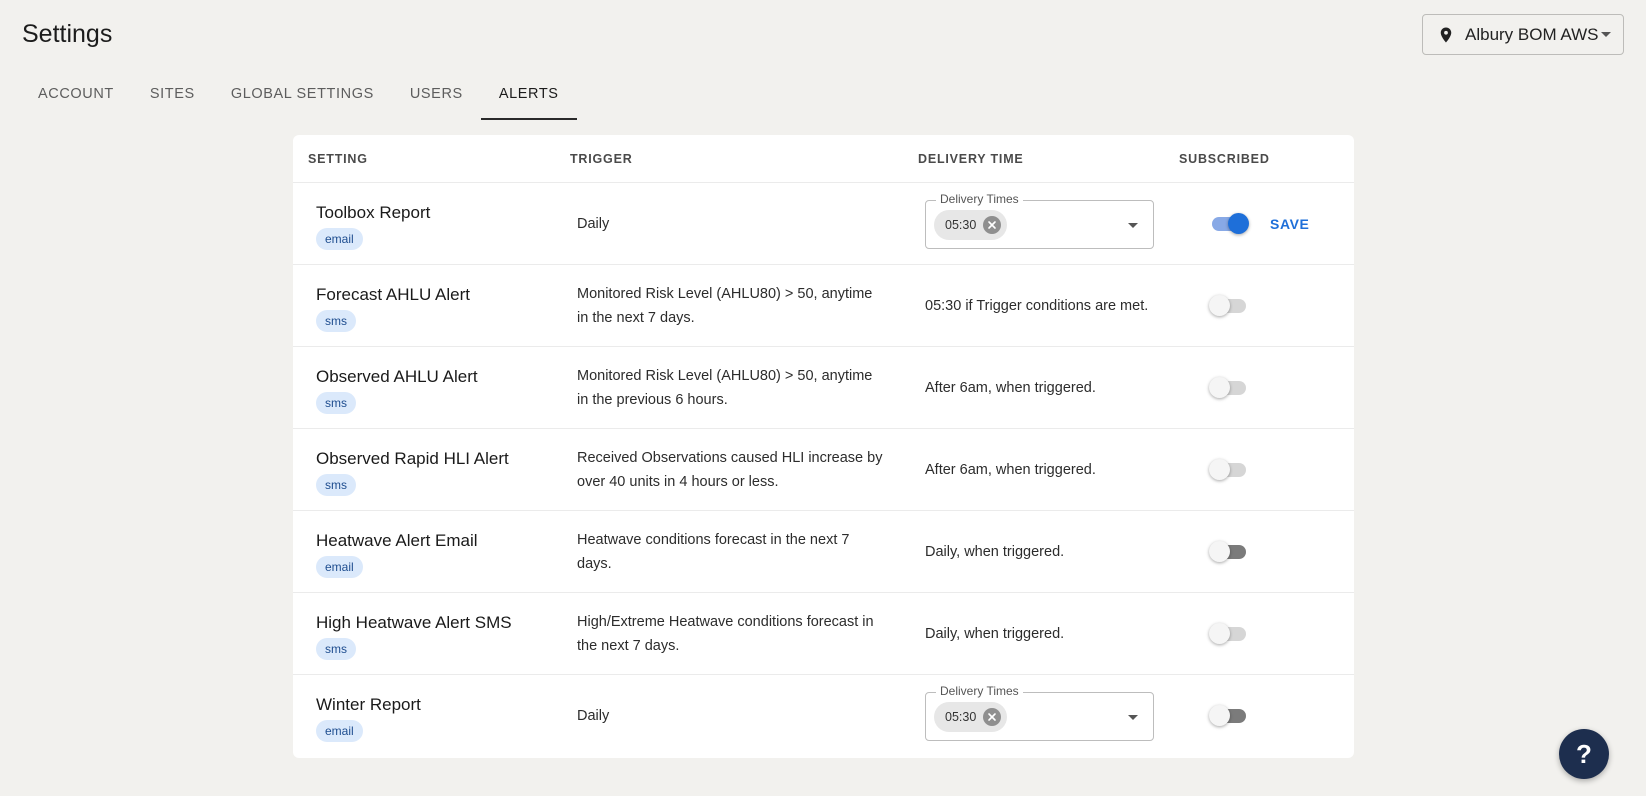 This screenshot has height=796, width=1646. Describe the element at coordinates (67, 34) in the screenshot. I see `page-title: Settings` at that location.